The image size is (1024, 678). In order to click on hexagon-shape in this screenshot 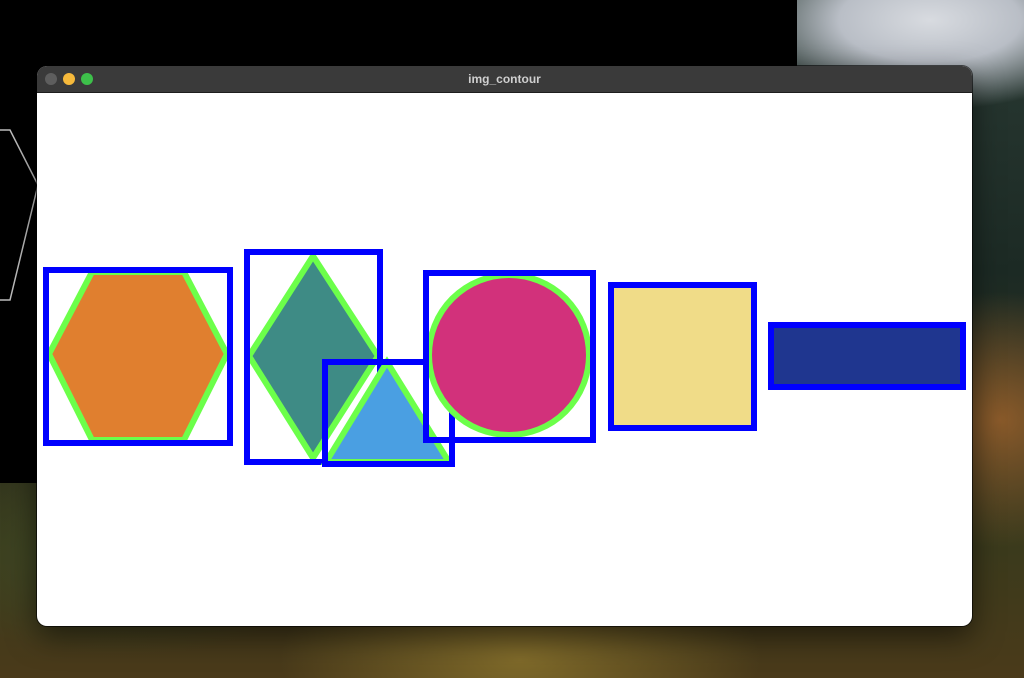, I will do `click(138, 356)`.